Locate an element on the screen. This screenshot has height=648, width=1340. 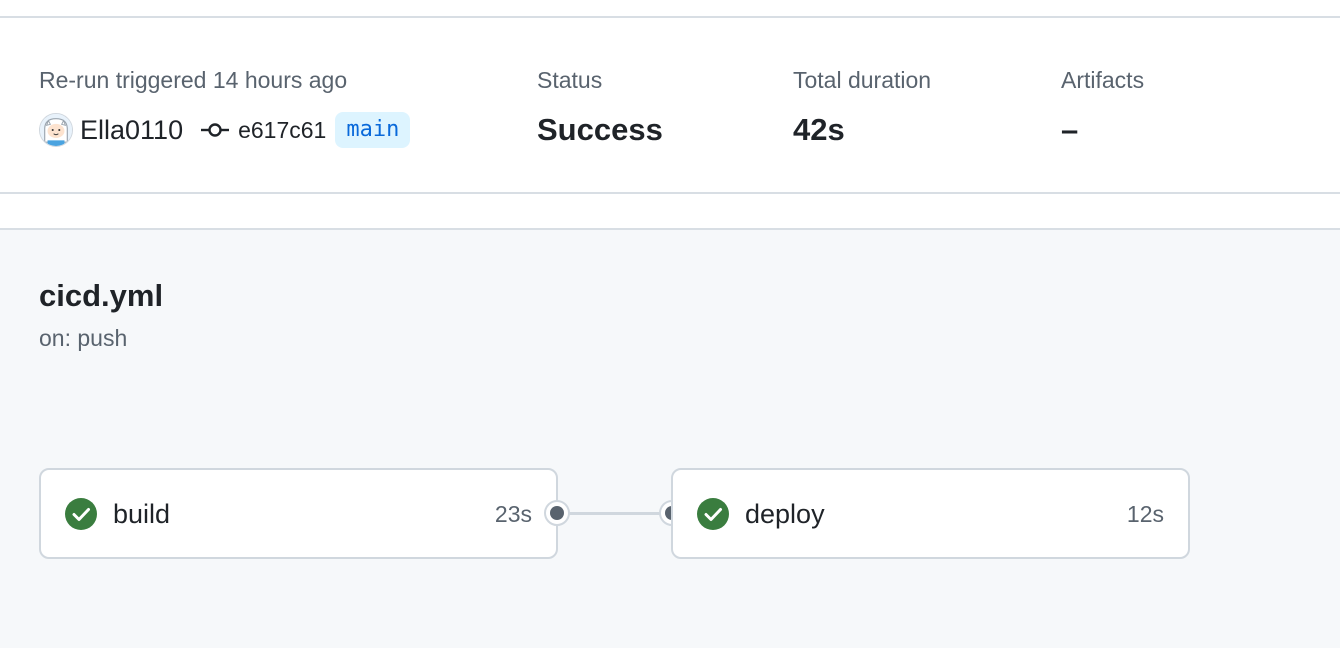
status-value: Success is located at coordinates (600, 129).